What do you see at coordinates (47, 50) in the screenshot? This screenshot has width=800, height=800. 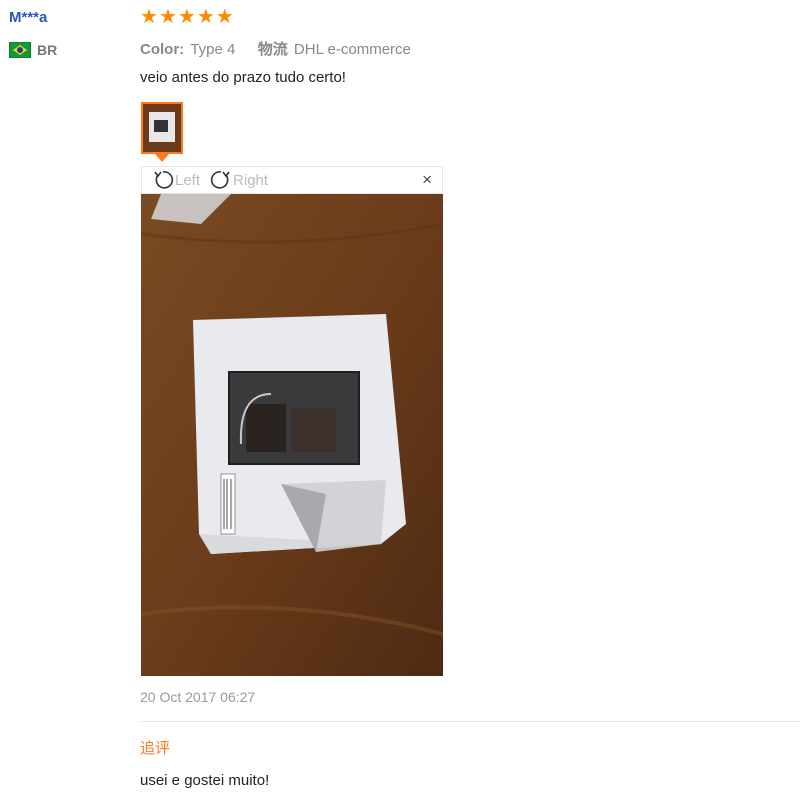 I see `country-code: BR` at bounding box center [47, 50].